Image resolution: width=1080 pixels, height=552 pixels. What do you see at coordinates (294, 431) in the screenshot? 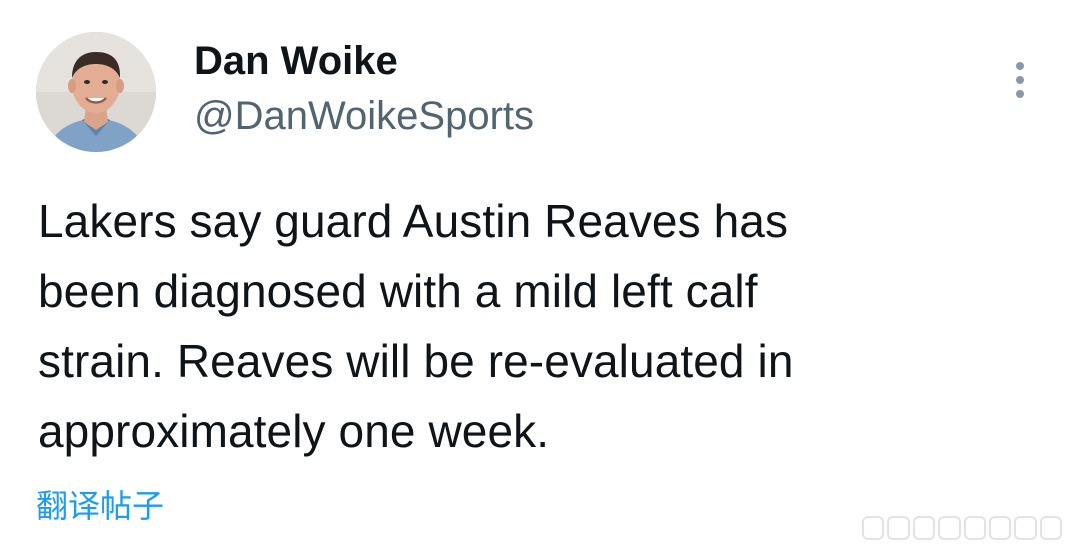
I see `tweet-text-line: approximately one week.` at bounding box center [294, 431].